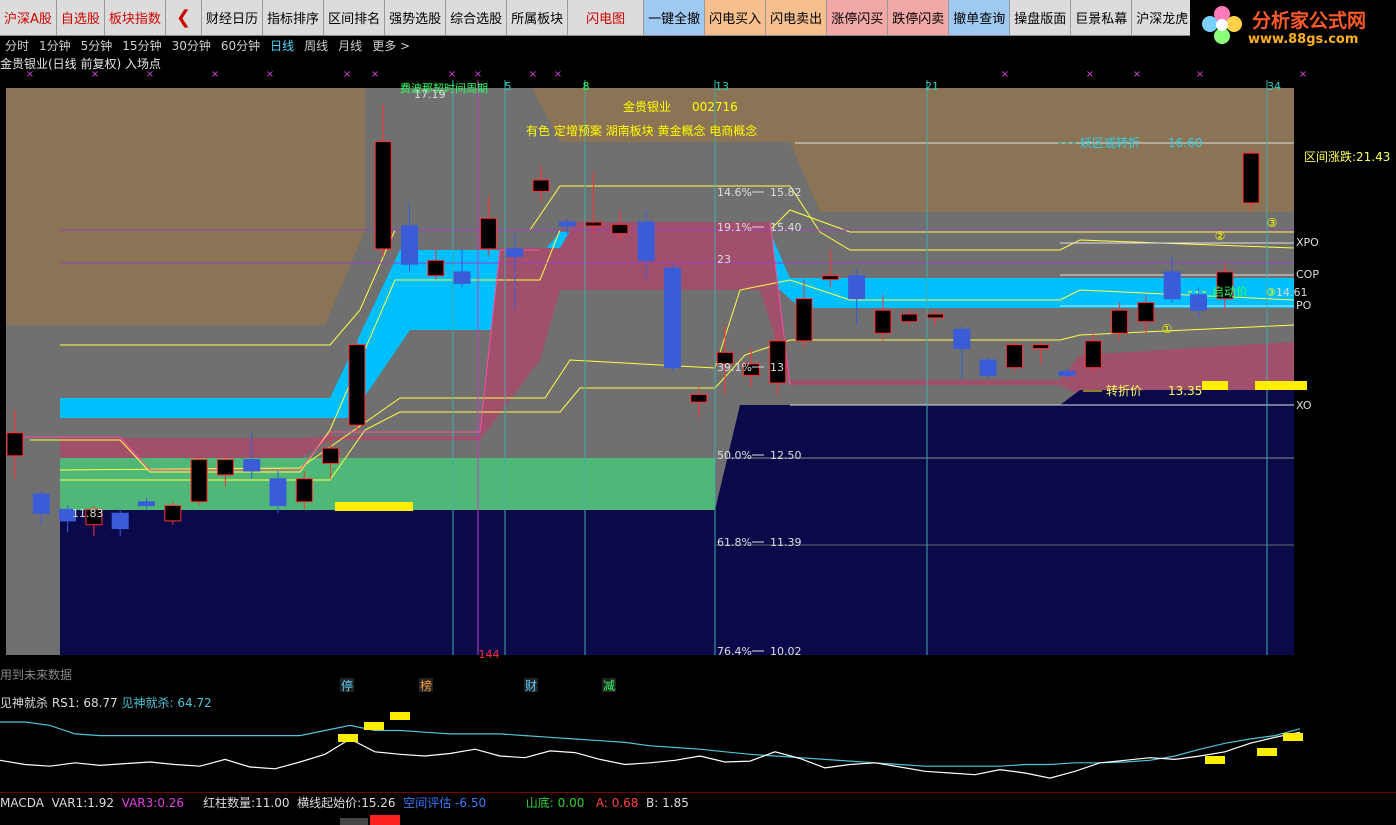  Describe the element at coordinates (786, 192) in the screenshot. I see `fib-val: 15.82` at that location.